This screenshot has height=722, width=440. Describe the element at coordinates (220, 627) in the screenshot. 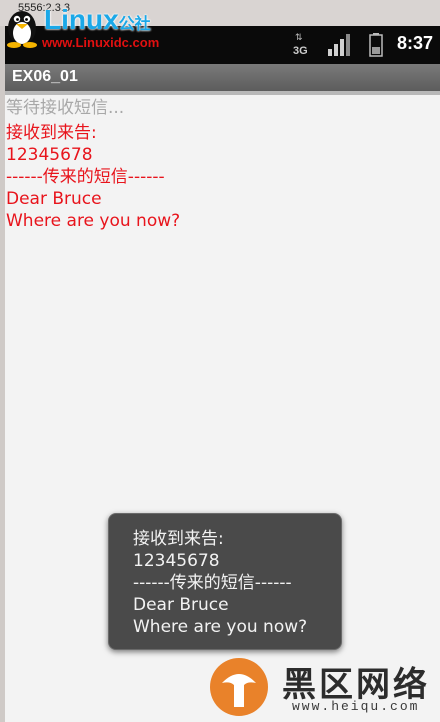

I see `toast-line: Where are you now?` at that location.